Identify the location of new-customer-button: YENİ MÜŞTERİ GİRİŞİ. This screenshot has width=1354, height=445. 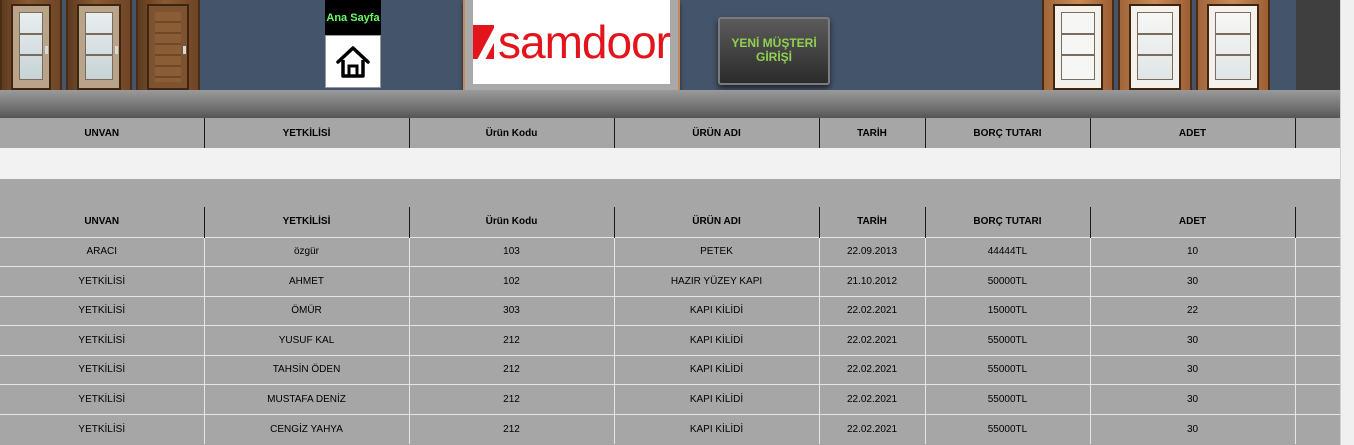
(774, 51).